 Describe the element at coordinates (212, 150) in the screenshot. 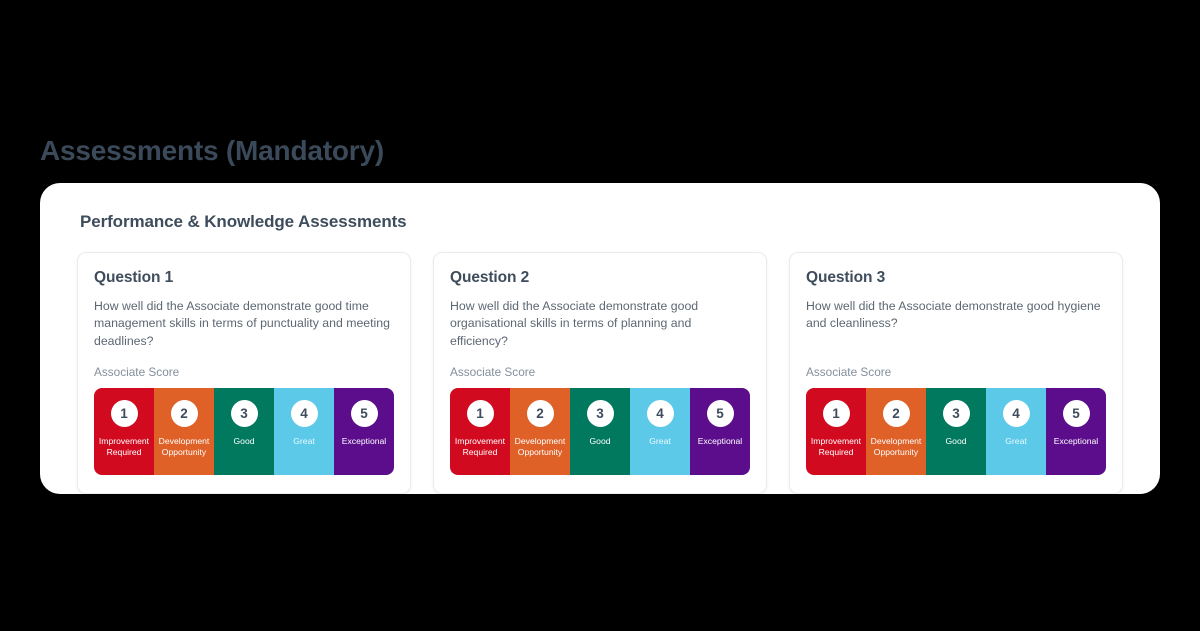

I see `page-title: Assessments (Mandatory)` at that location.